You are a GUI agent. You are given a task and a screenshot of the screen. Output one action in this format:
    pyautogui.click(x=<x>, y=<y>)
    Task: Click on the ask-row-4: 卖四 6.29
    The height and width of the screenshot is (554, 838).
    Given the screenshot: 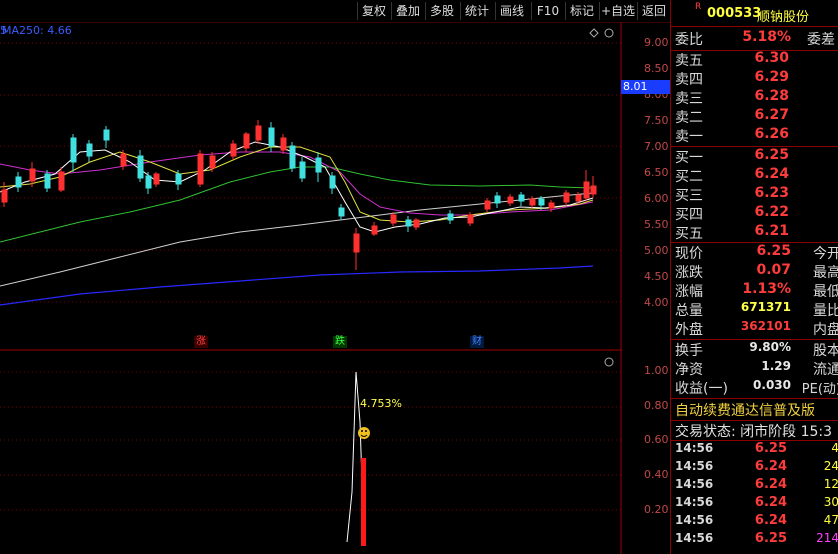 What is the action you would take?
    pyautogui.click(x=756, y=79)
    